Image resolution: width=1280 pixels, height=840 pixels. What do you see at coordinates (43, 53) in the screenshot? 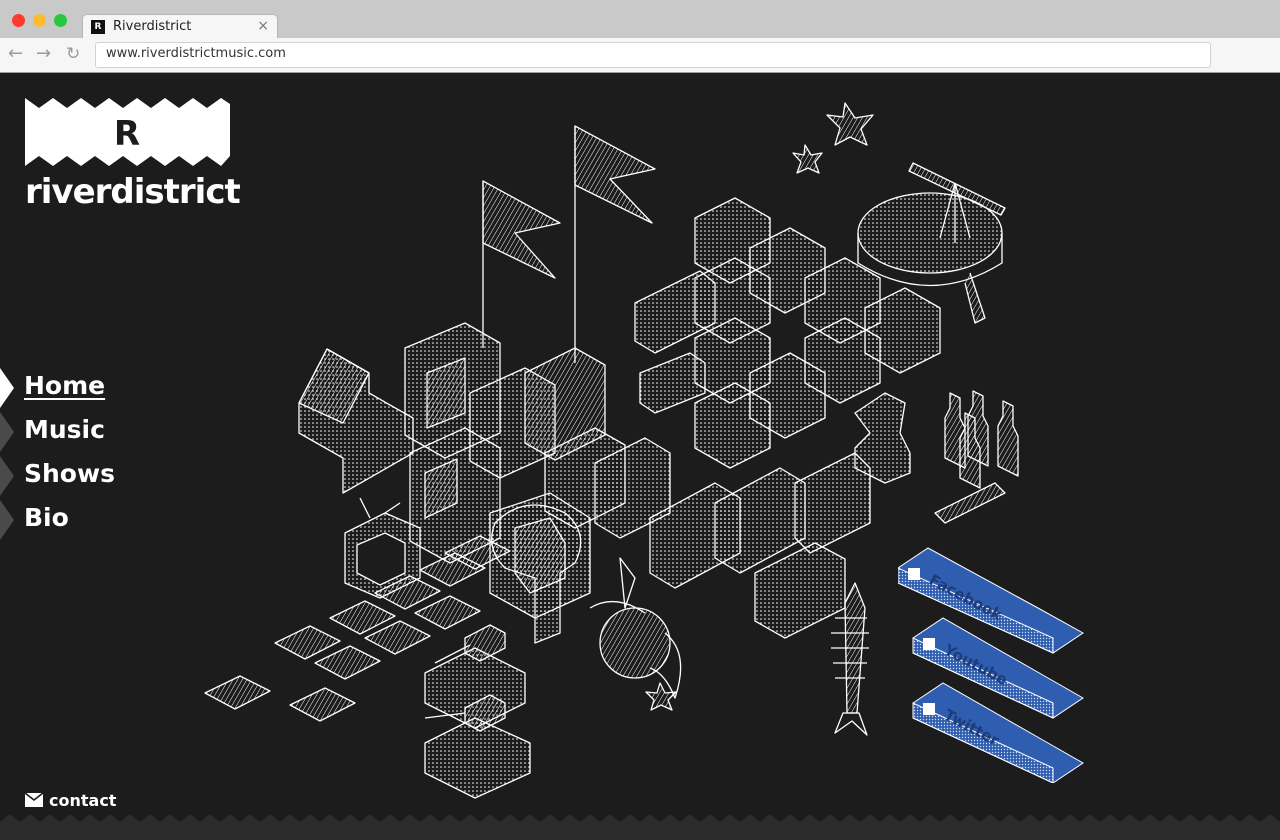
I see `forward-arrow-icon: →` at bounding box center [43, 53].